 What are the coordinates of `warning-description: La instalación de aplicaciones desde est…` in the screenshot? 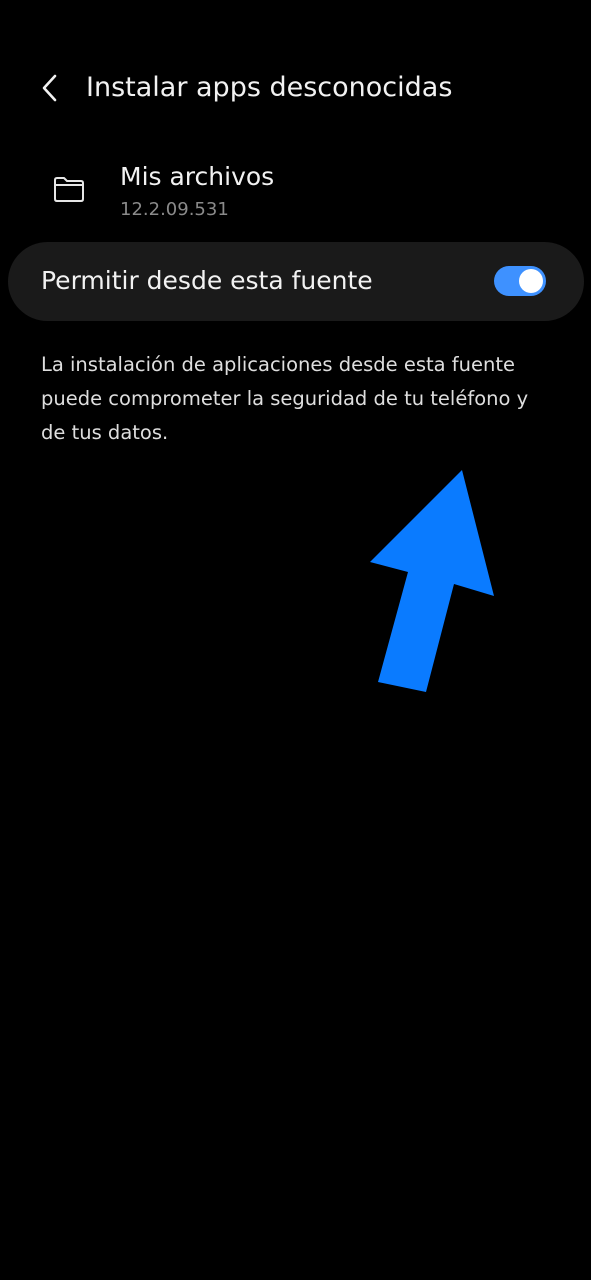 It's located at (285, 398).